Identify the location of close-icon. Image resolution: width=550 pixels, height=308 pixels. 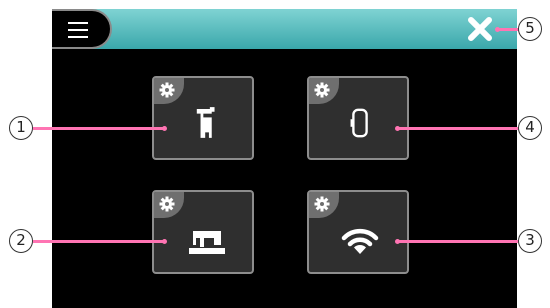
(480, 29).